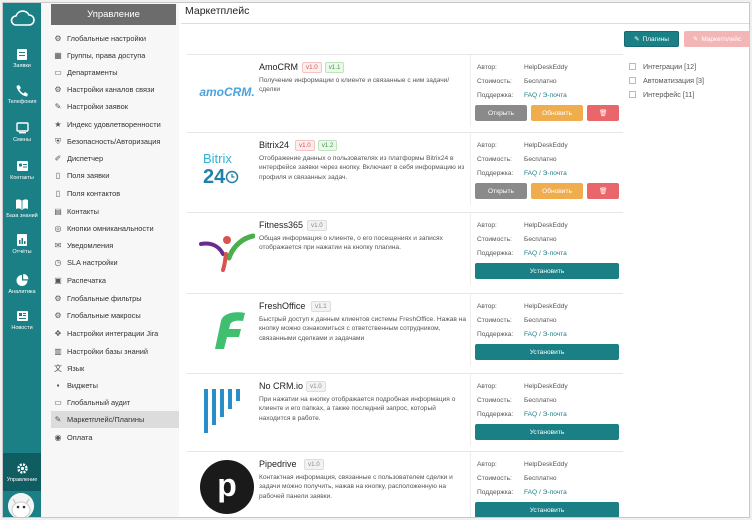 Image resolution: width=752 pixels, height=520 pixels. What do you see at coordinates (321, 306) in the screenshot?
I see `version-badge: v1.1` at bounding box center [321, 306].